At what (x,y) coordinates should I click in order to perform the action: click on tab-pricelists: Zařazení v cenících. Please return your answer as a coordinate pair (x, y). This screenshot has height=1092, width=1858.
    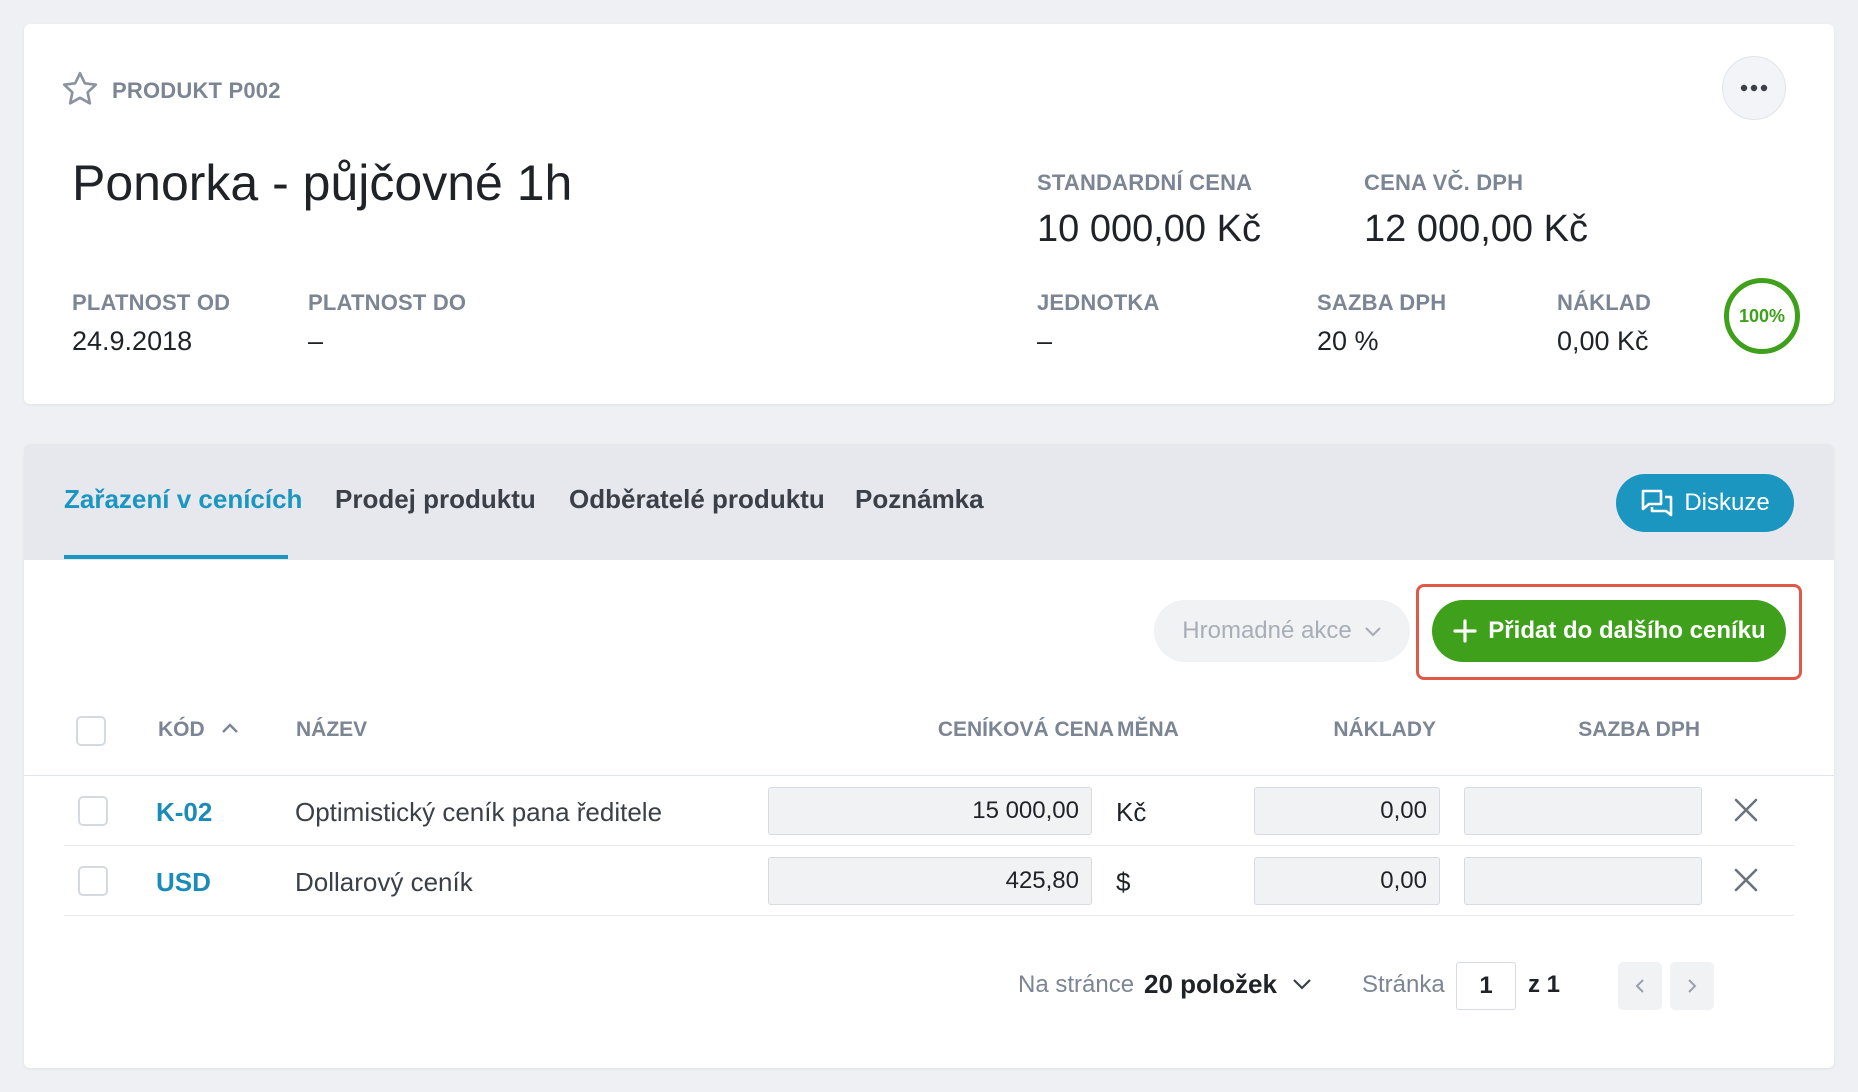
    Looking at the image, I should click on (183, 499).